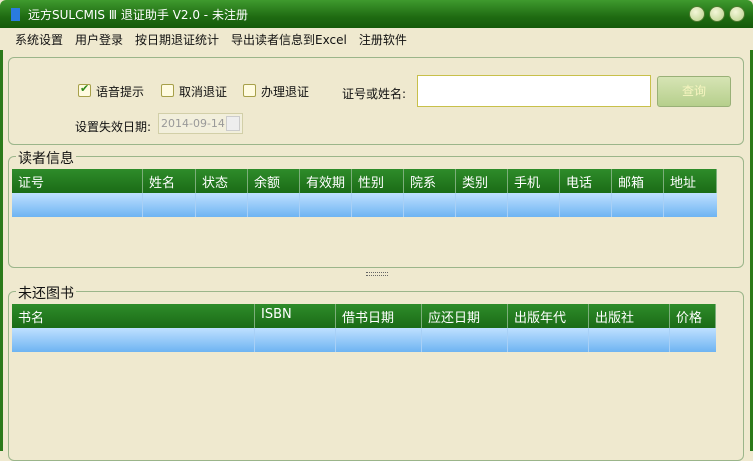 The image size is (753, 461). Describe the element at coordinates (274, 181) in the screenshot. I see `col-balance: 余额` at that location.